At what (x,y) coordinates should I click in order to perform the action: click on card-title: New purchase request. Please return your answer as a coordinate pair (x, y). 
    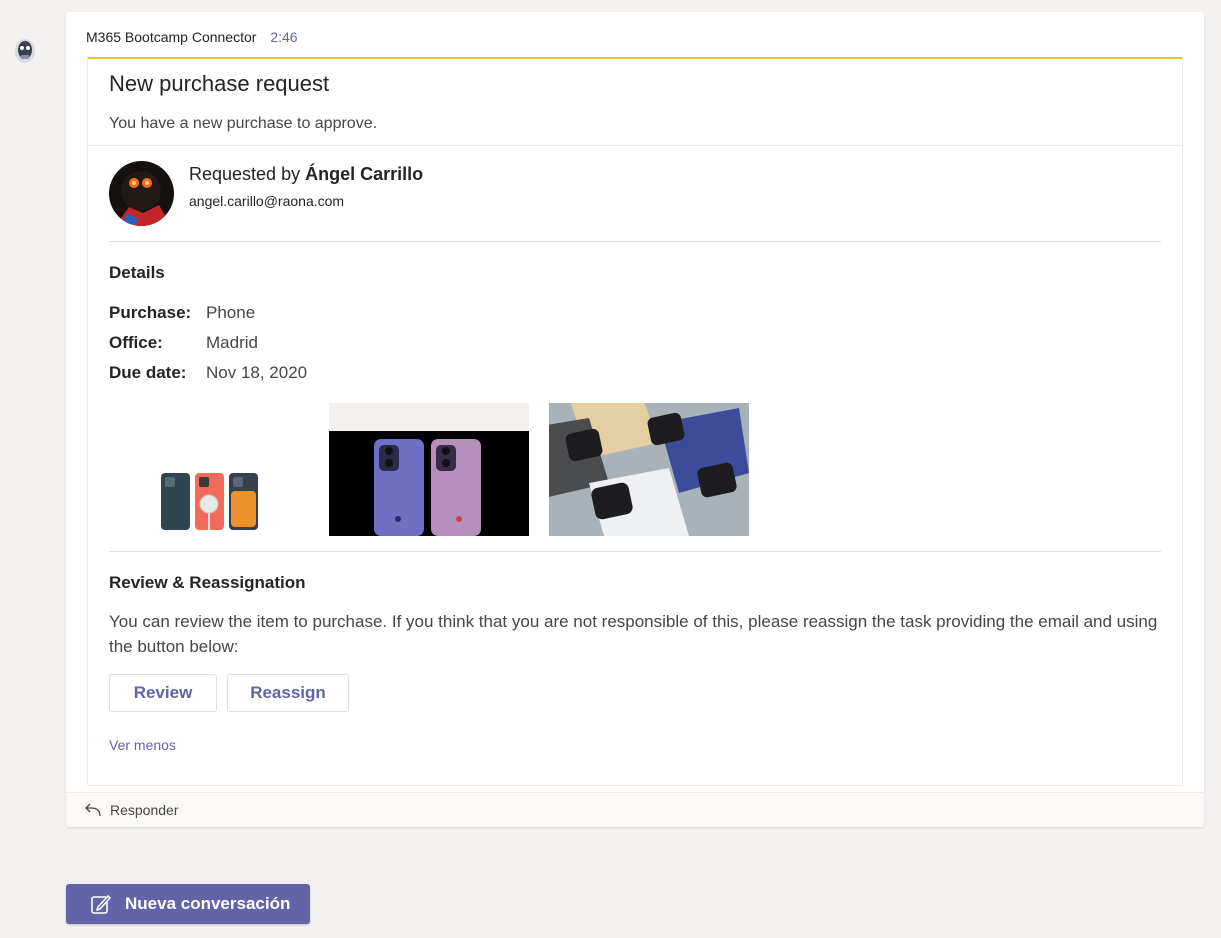
    Looking at the image, I should click on (219, 83).